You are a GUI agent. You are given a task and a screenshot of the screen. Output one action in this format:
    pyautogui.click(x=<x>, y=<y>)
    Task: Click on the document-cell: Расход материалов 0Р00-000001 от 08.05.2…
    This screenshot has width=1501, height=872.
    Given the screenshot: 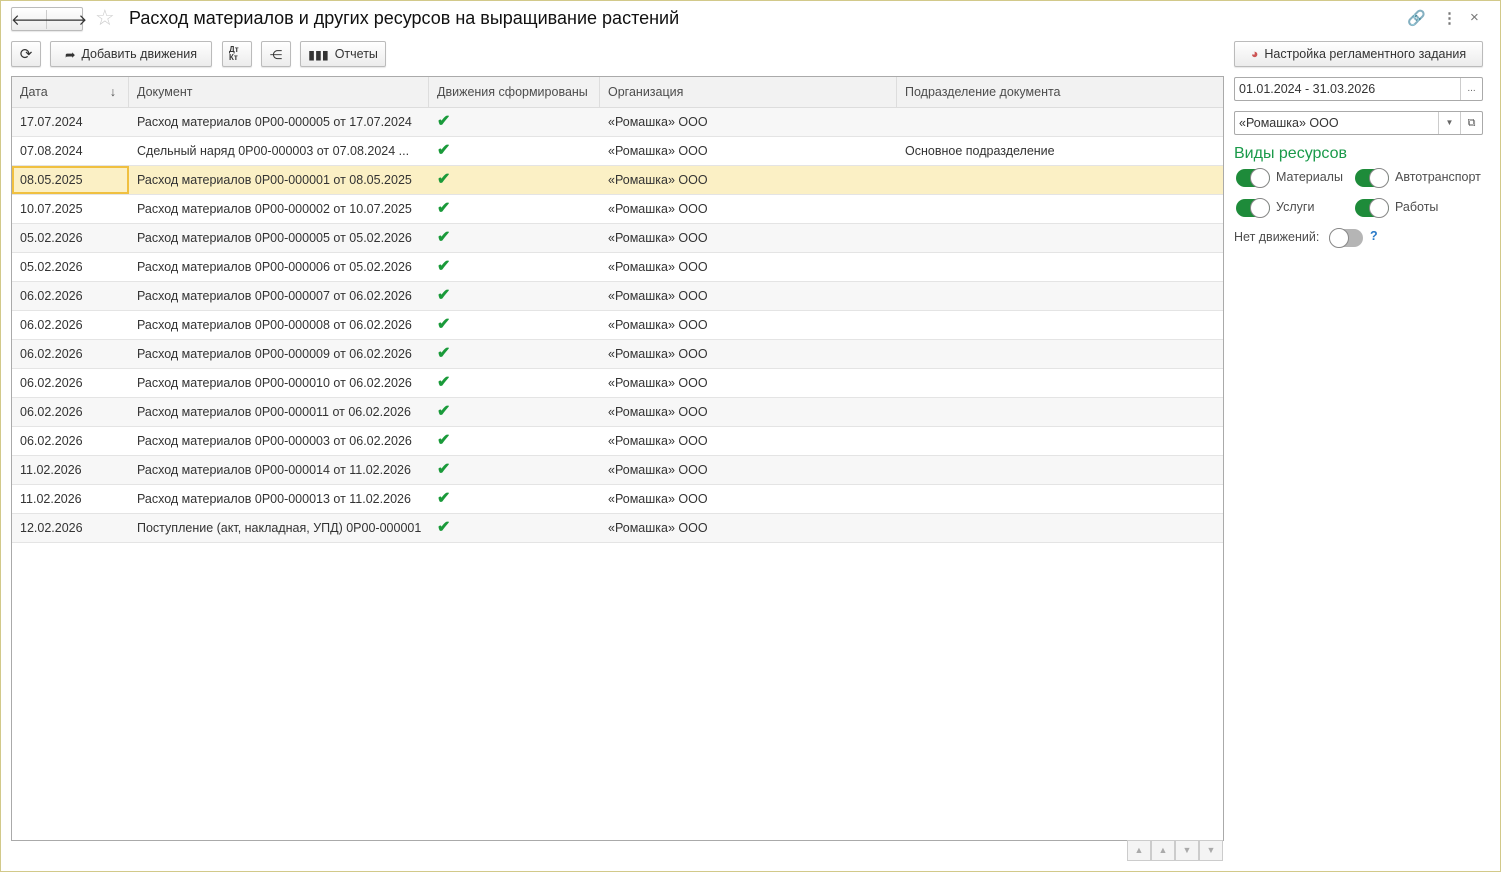 What is the action you would take?
    pyautogui.click(x=274, y=180)
    